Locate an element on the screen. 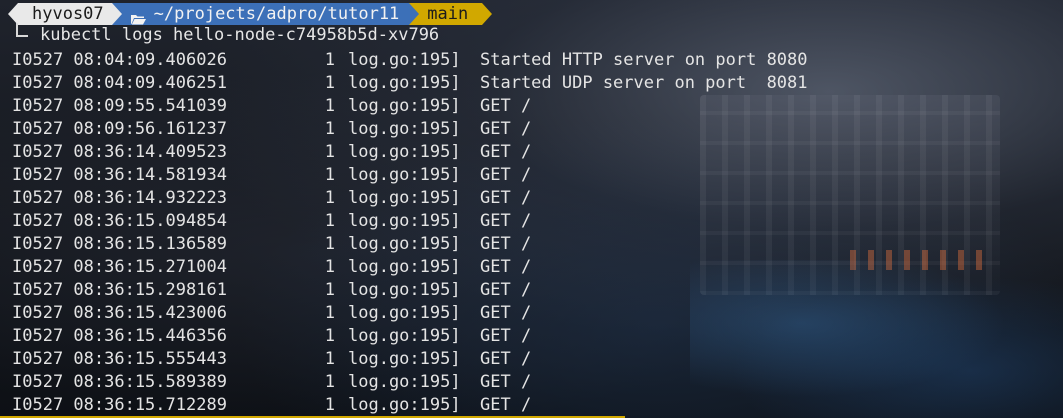 The width and height of the screenshot is (1063, 418). folder-open-icon is located at coordinates (138, 17).